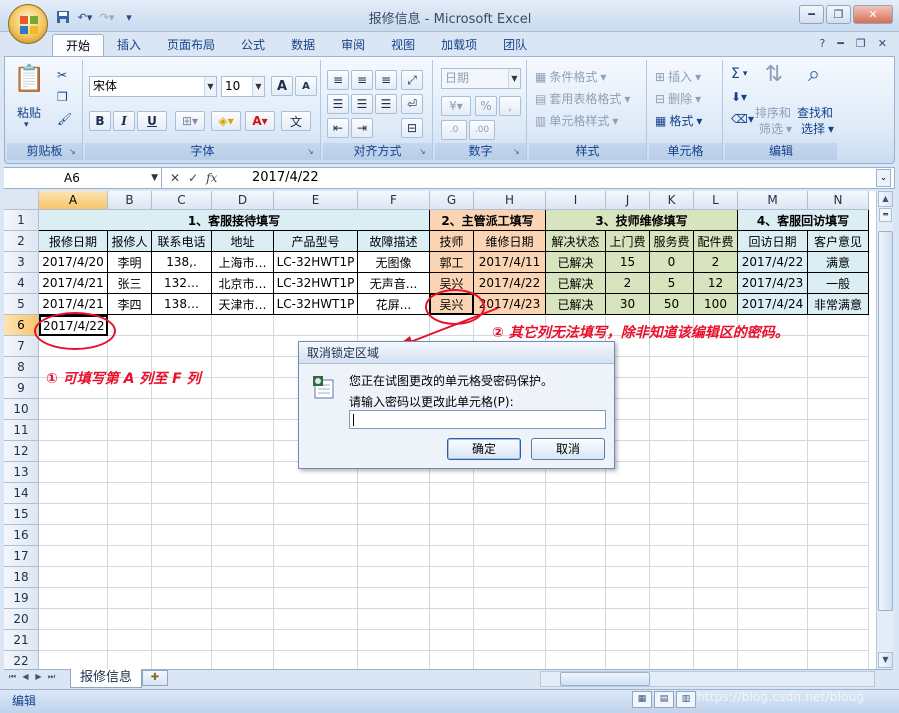 The width and height of the screenshot is (899, 713). I want to click on data-cell-l3: 2, so click(716, 262).